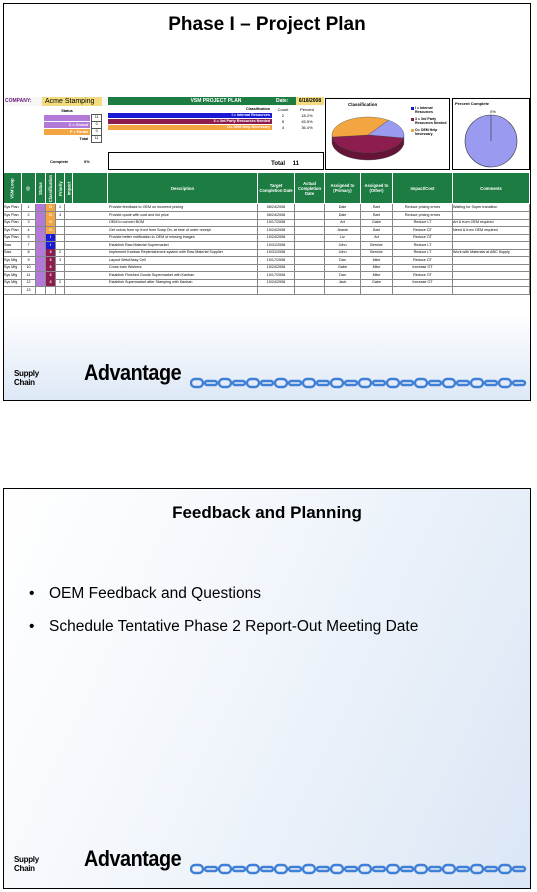 This screenshot has width=537, height=892. I want to click on cell-other: Bart, so click(377, 207).